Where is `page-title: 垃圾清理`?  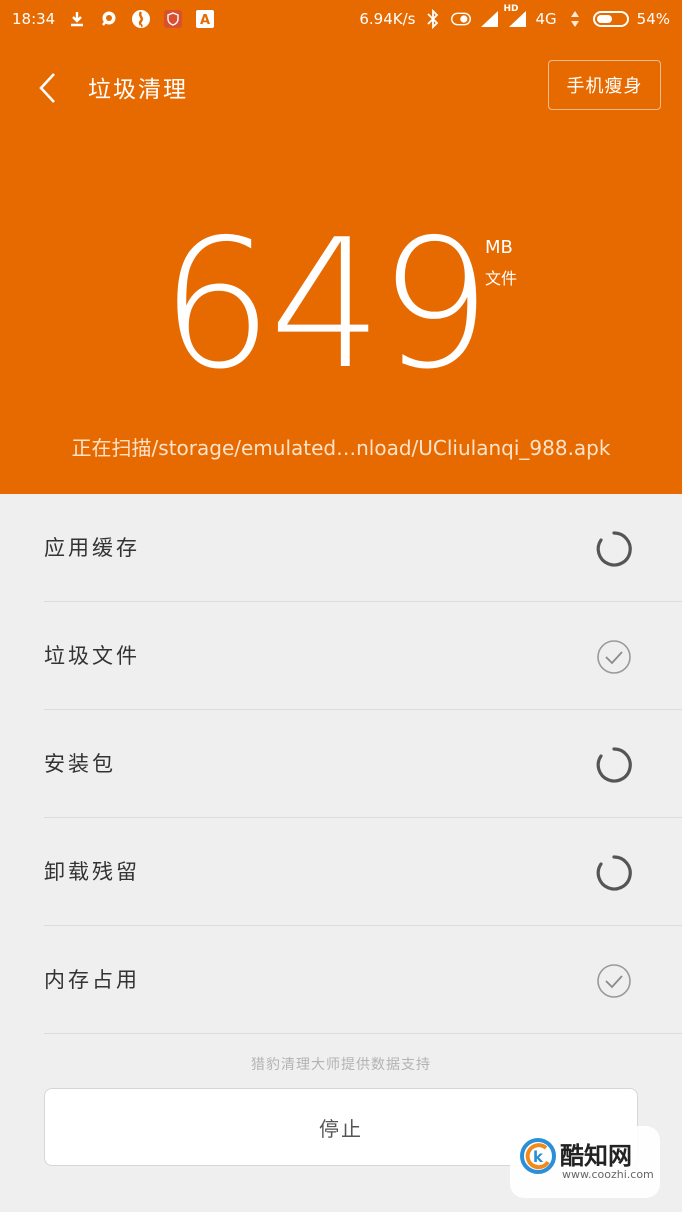 page-title: 垃圾清理 is located at coordinates (138, 90).